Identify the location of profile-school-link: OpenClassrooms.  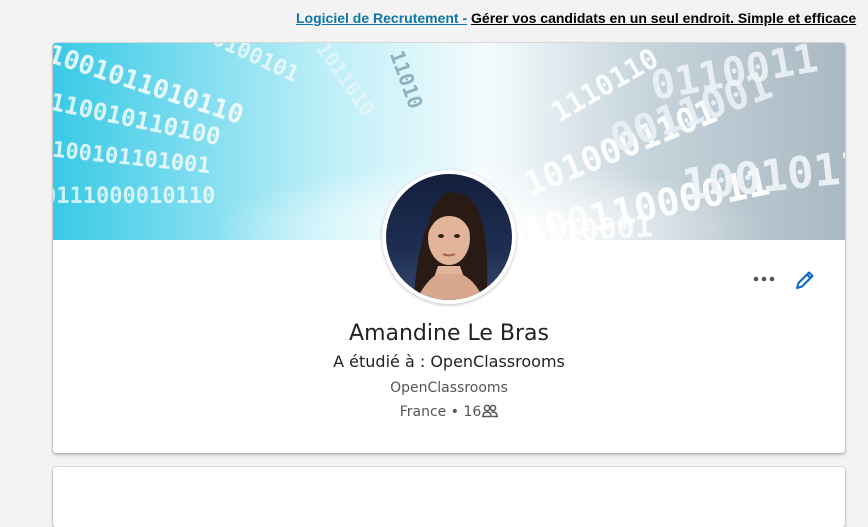
(449, 388).